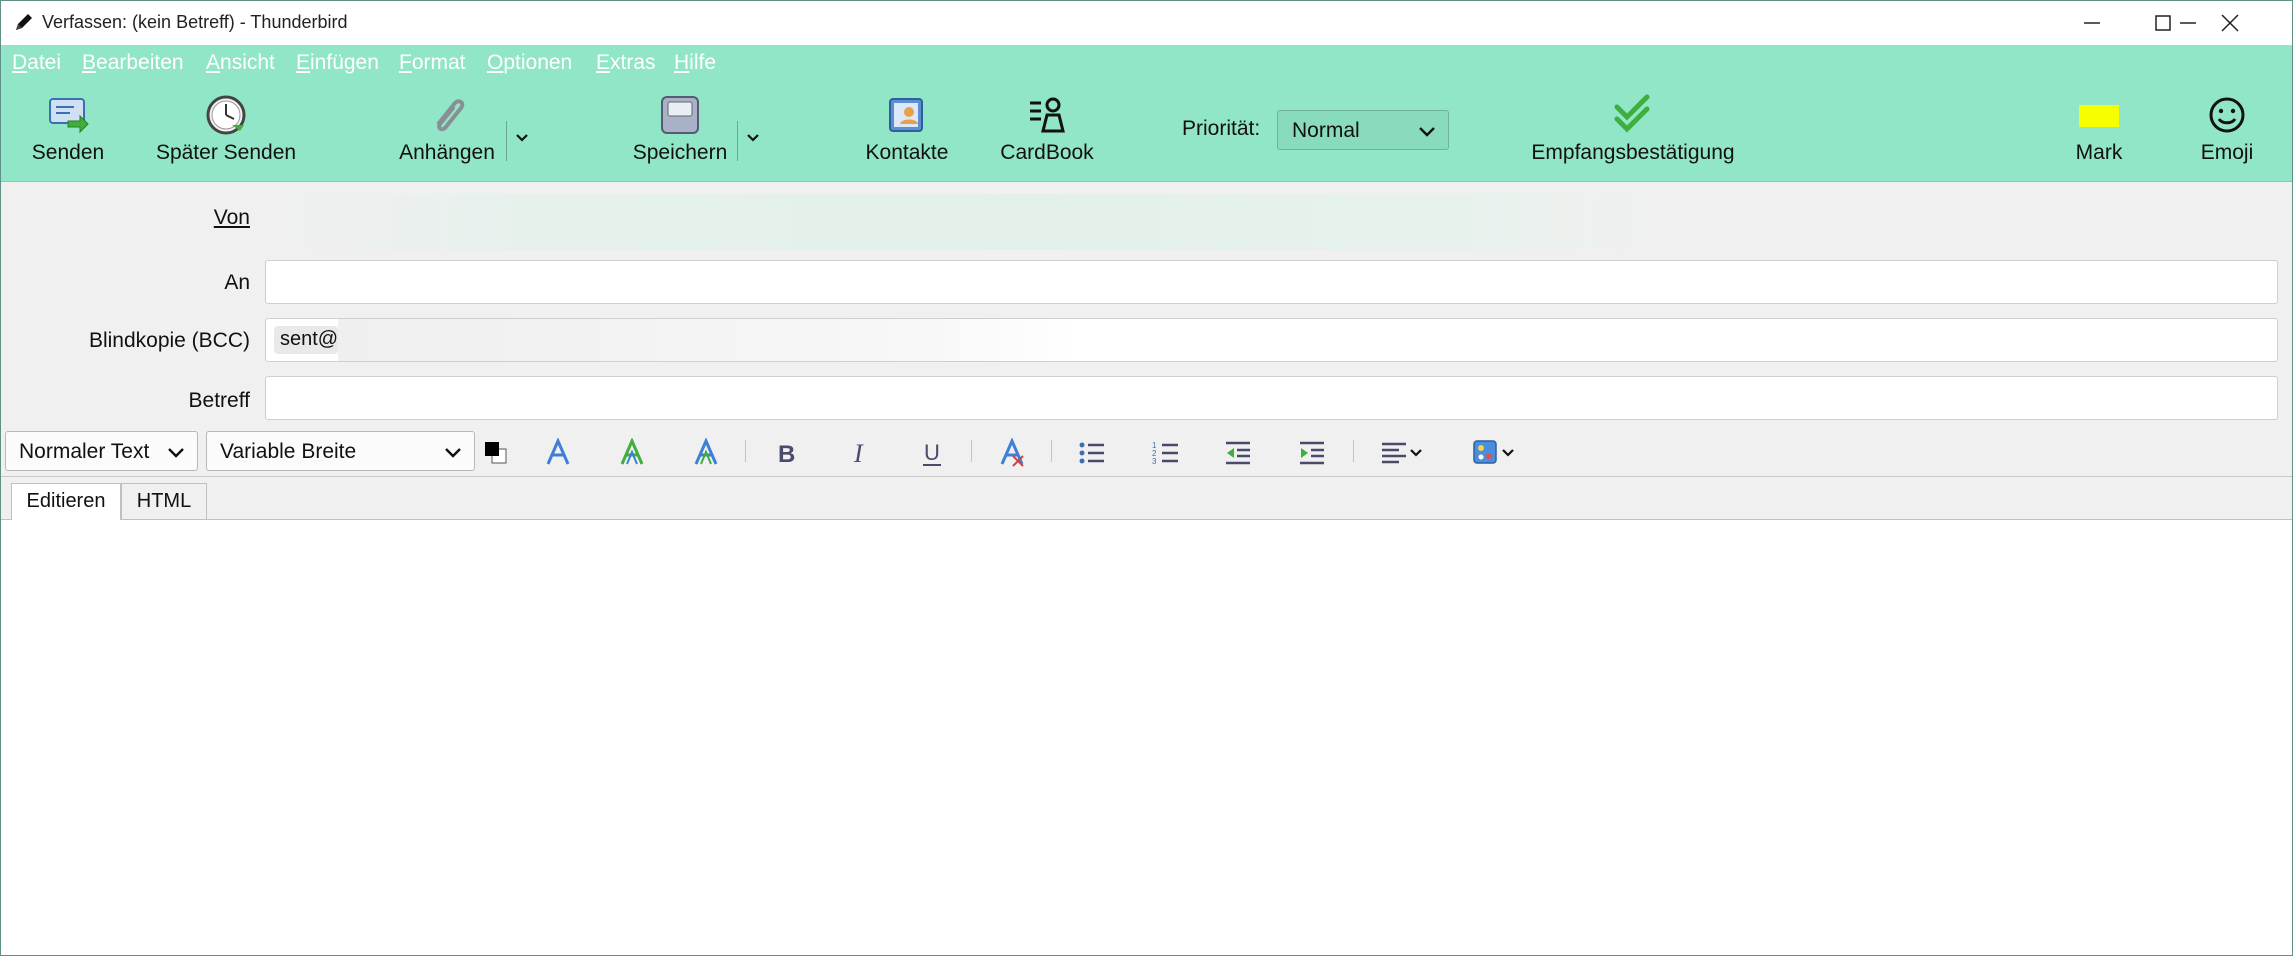 The image size is (2293, 956). I want to click on insert-image-icon, so click(1493, 452).